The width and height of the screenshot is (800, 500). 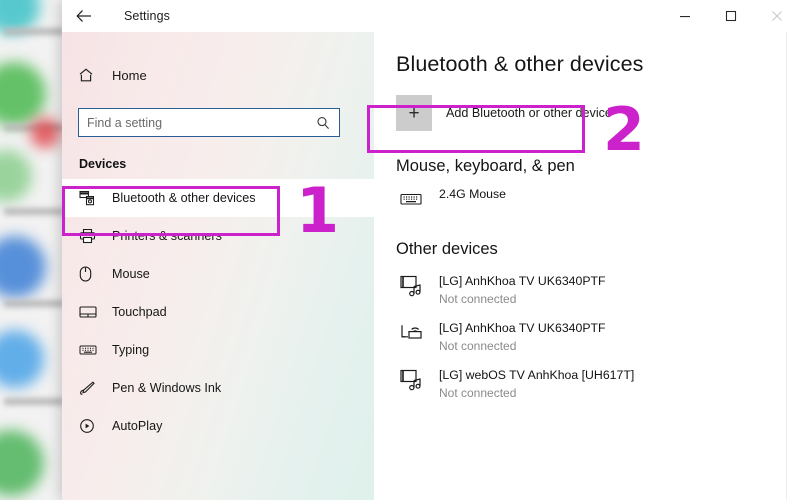 What do you see at coordinates (520, 64) in the screenshot?
I see `page-title: Bluetooth & other devices` at bounding box center [520, 64].